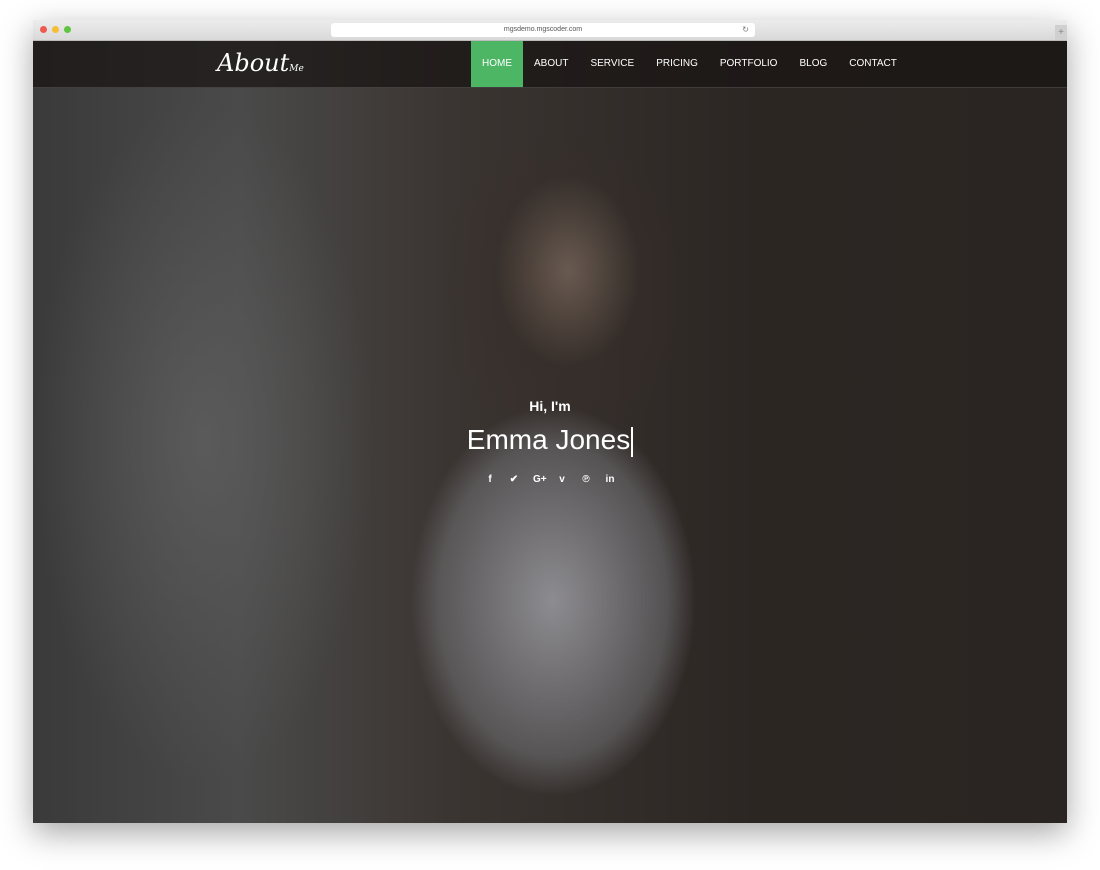 This screenshot has width=1100, height=870. What do you see at coordinates (550, 406) in the screenshot?
I see `hero-greeting: Hi, I'm` at bounding box center [550, 406].